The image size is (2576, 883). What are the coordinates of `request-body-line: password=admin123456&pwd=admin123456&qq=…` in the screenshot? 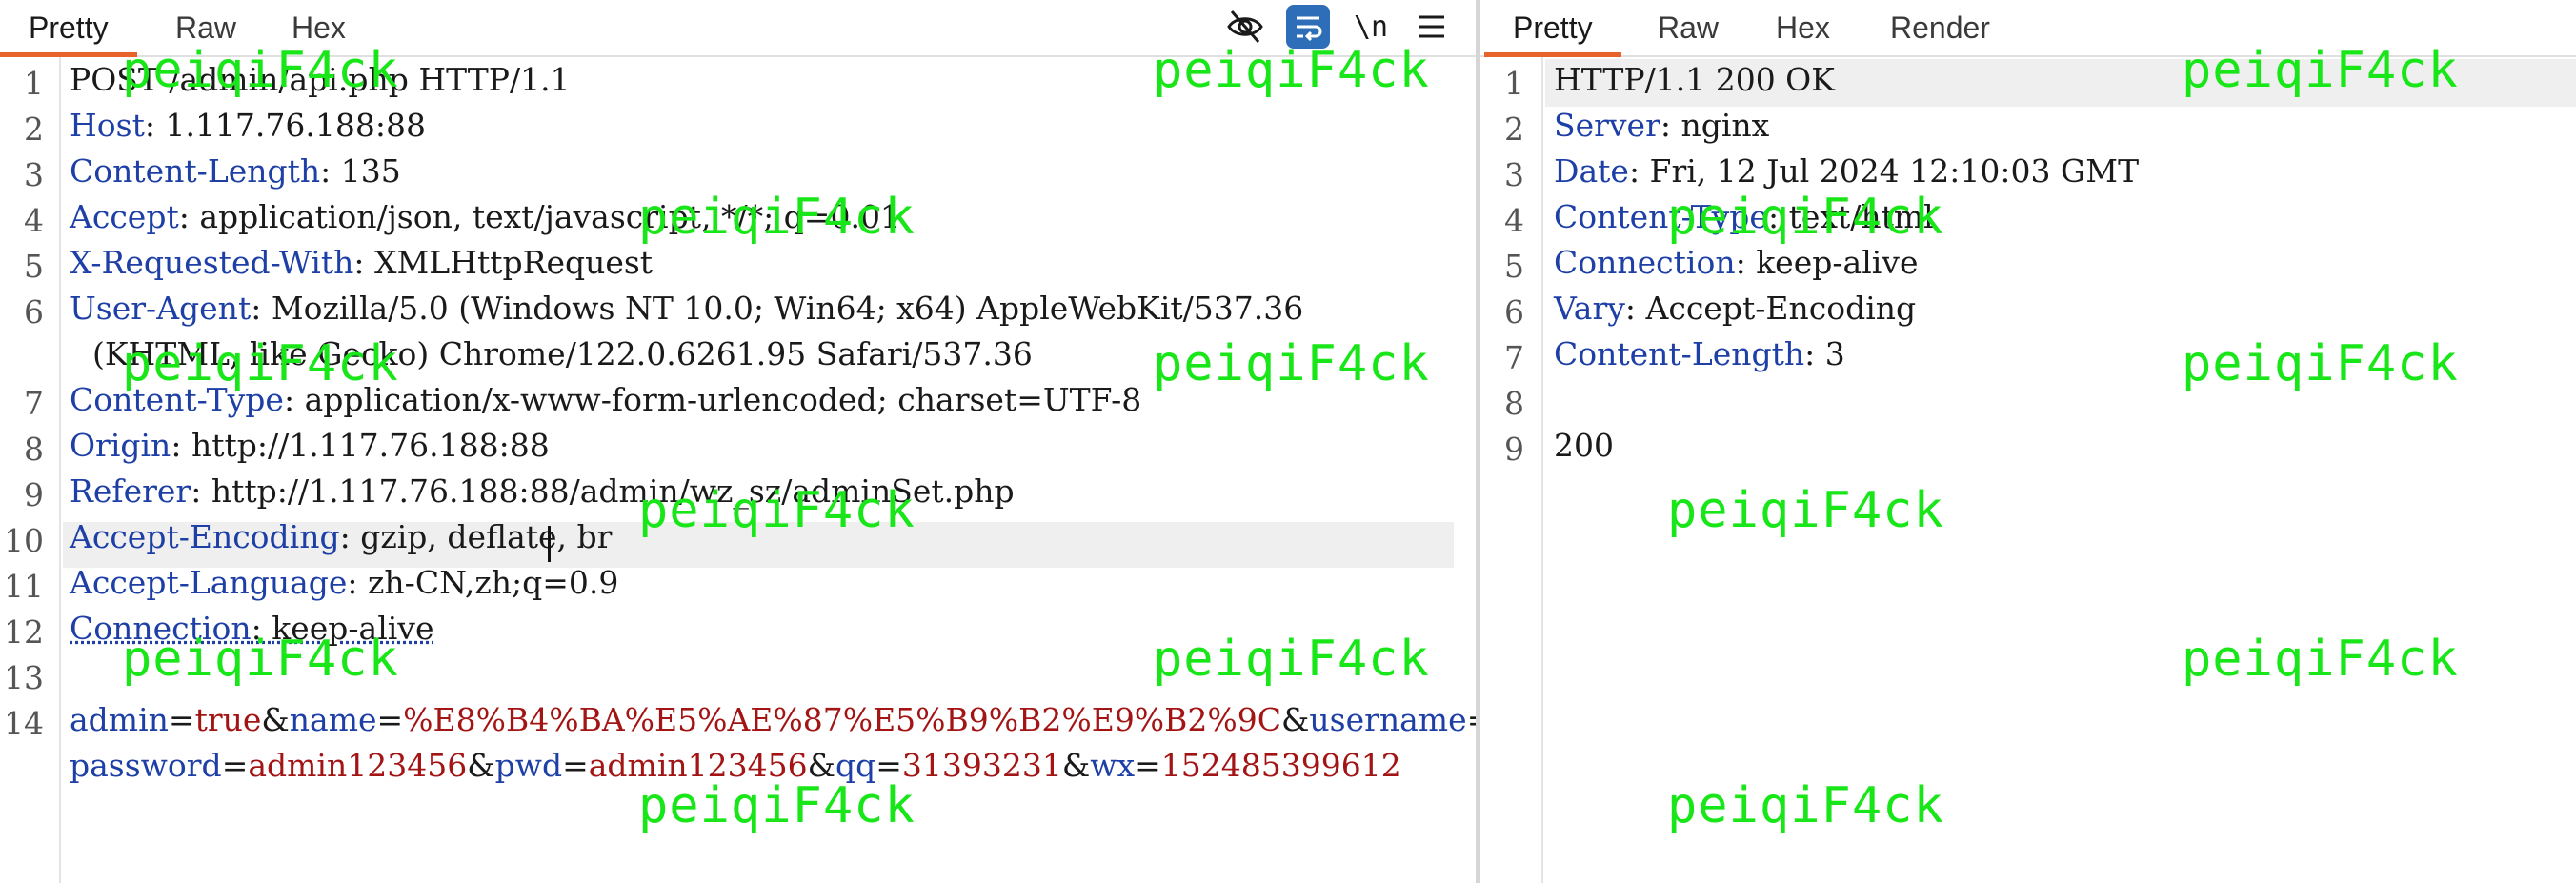 It's located at (735, 765).